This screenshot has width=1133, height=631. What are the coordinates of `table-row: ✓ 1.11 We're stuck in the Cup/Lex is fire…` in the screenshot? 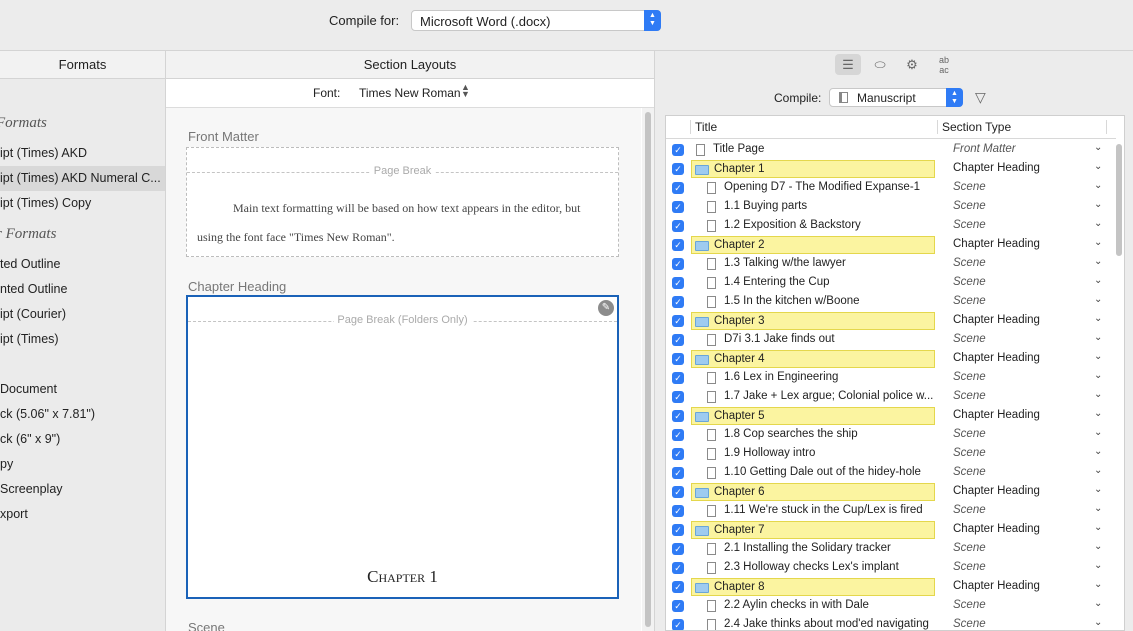 It's located at (889, 511).